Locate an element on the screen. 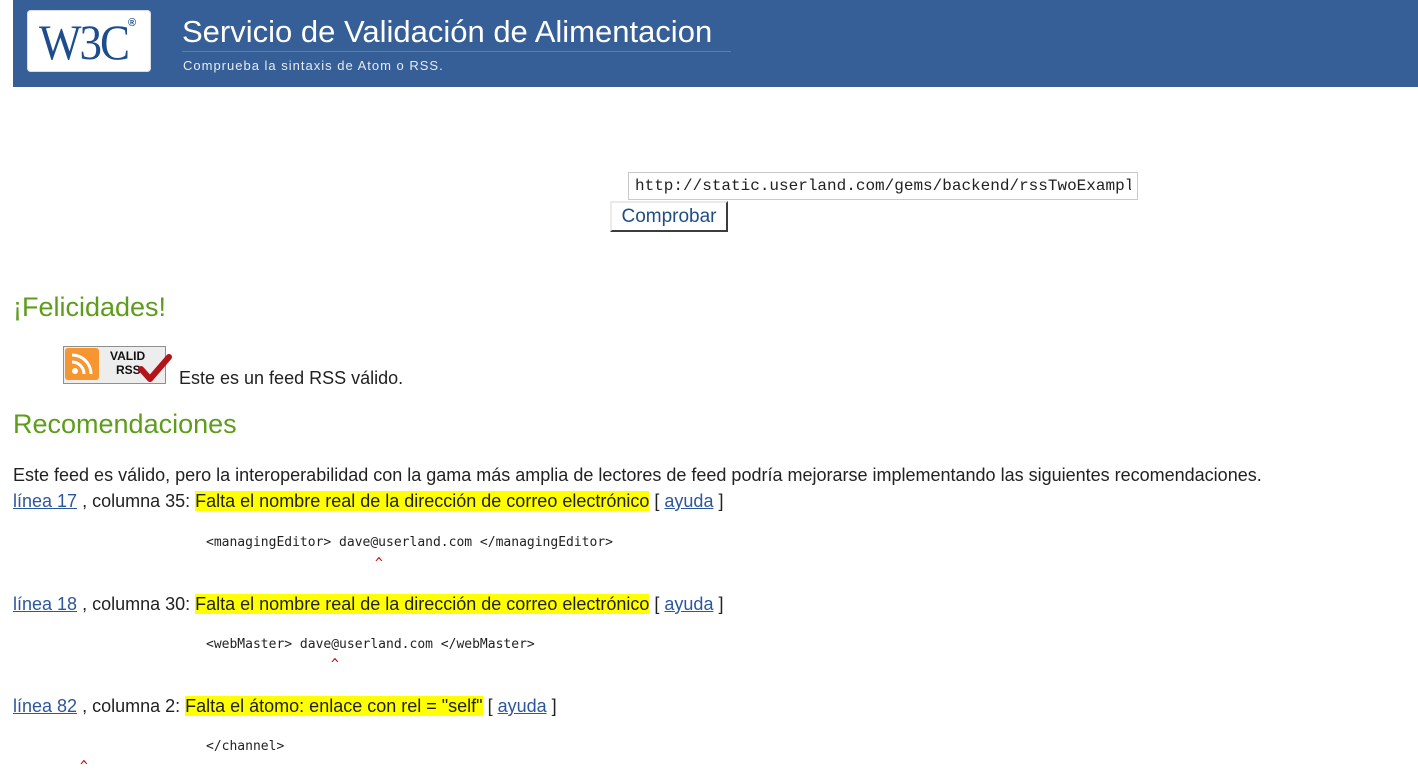  valid-rss-badge: VALID RSS is located at coordinates (117, 365).